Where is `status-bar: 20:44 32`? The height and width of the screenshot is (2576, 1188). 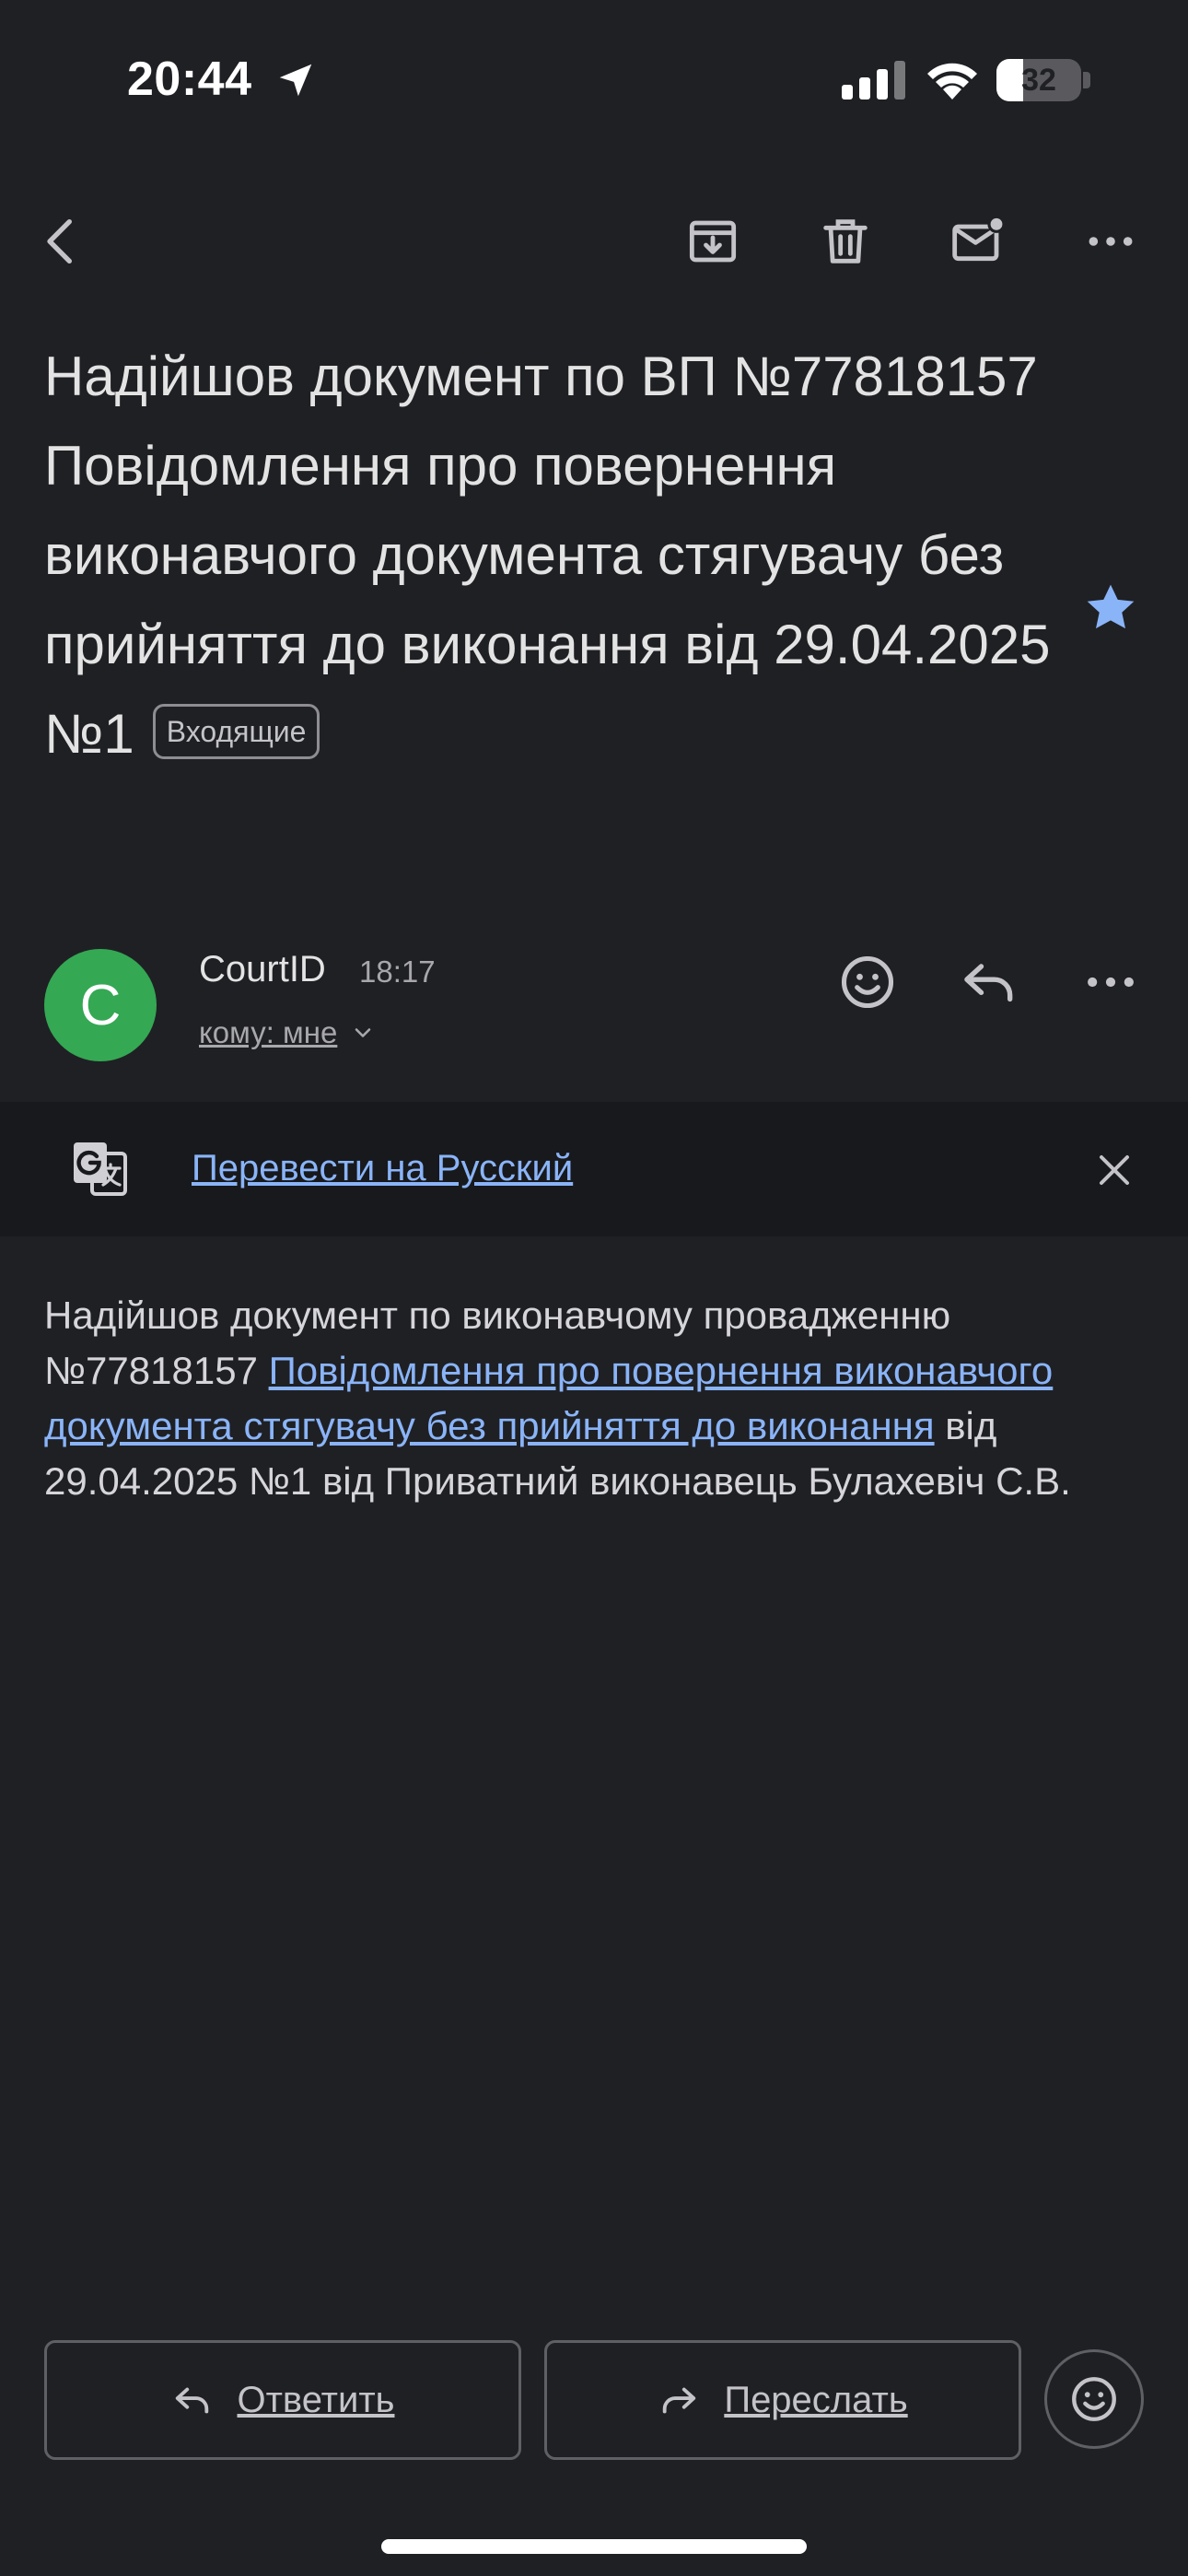
status-bar: 20:44 32 is located at coordinates (594, 78).